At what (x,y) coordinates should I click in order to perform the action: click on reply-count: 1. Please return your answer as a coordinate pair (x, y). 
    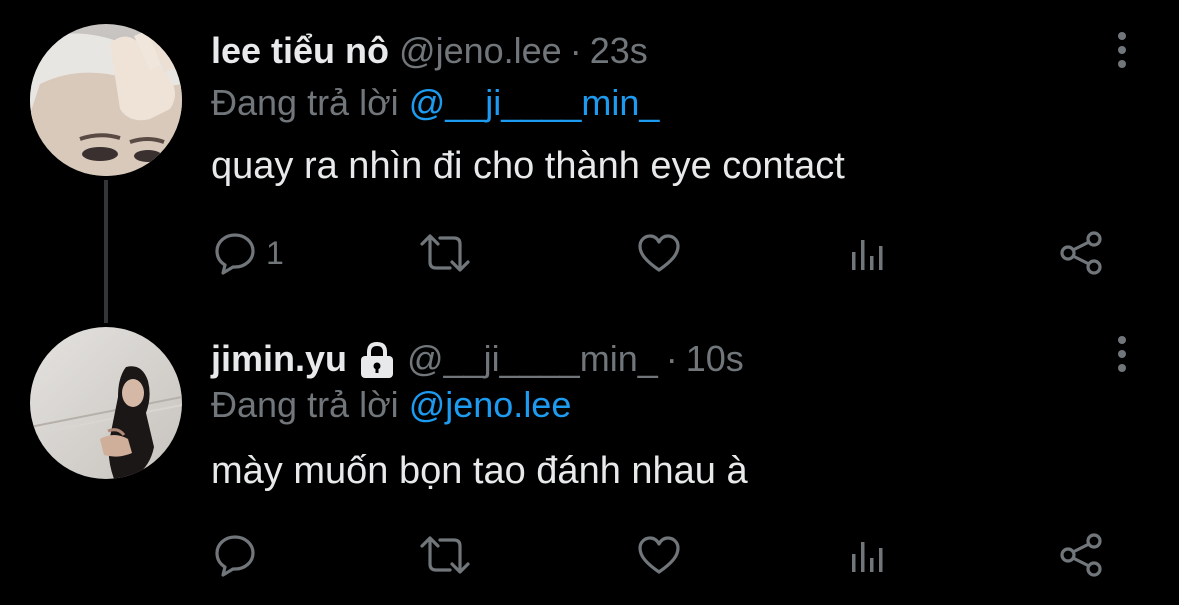
    Looking at the image, I should click on (275, 252).